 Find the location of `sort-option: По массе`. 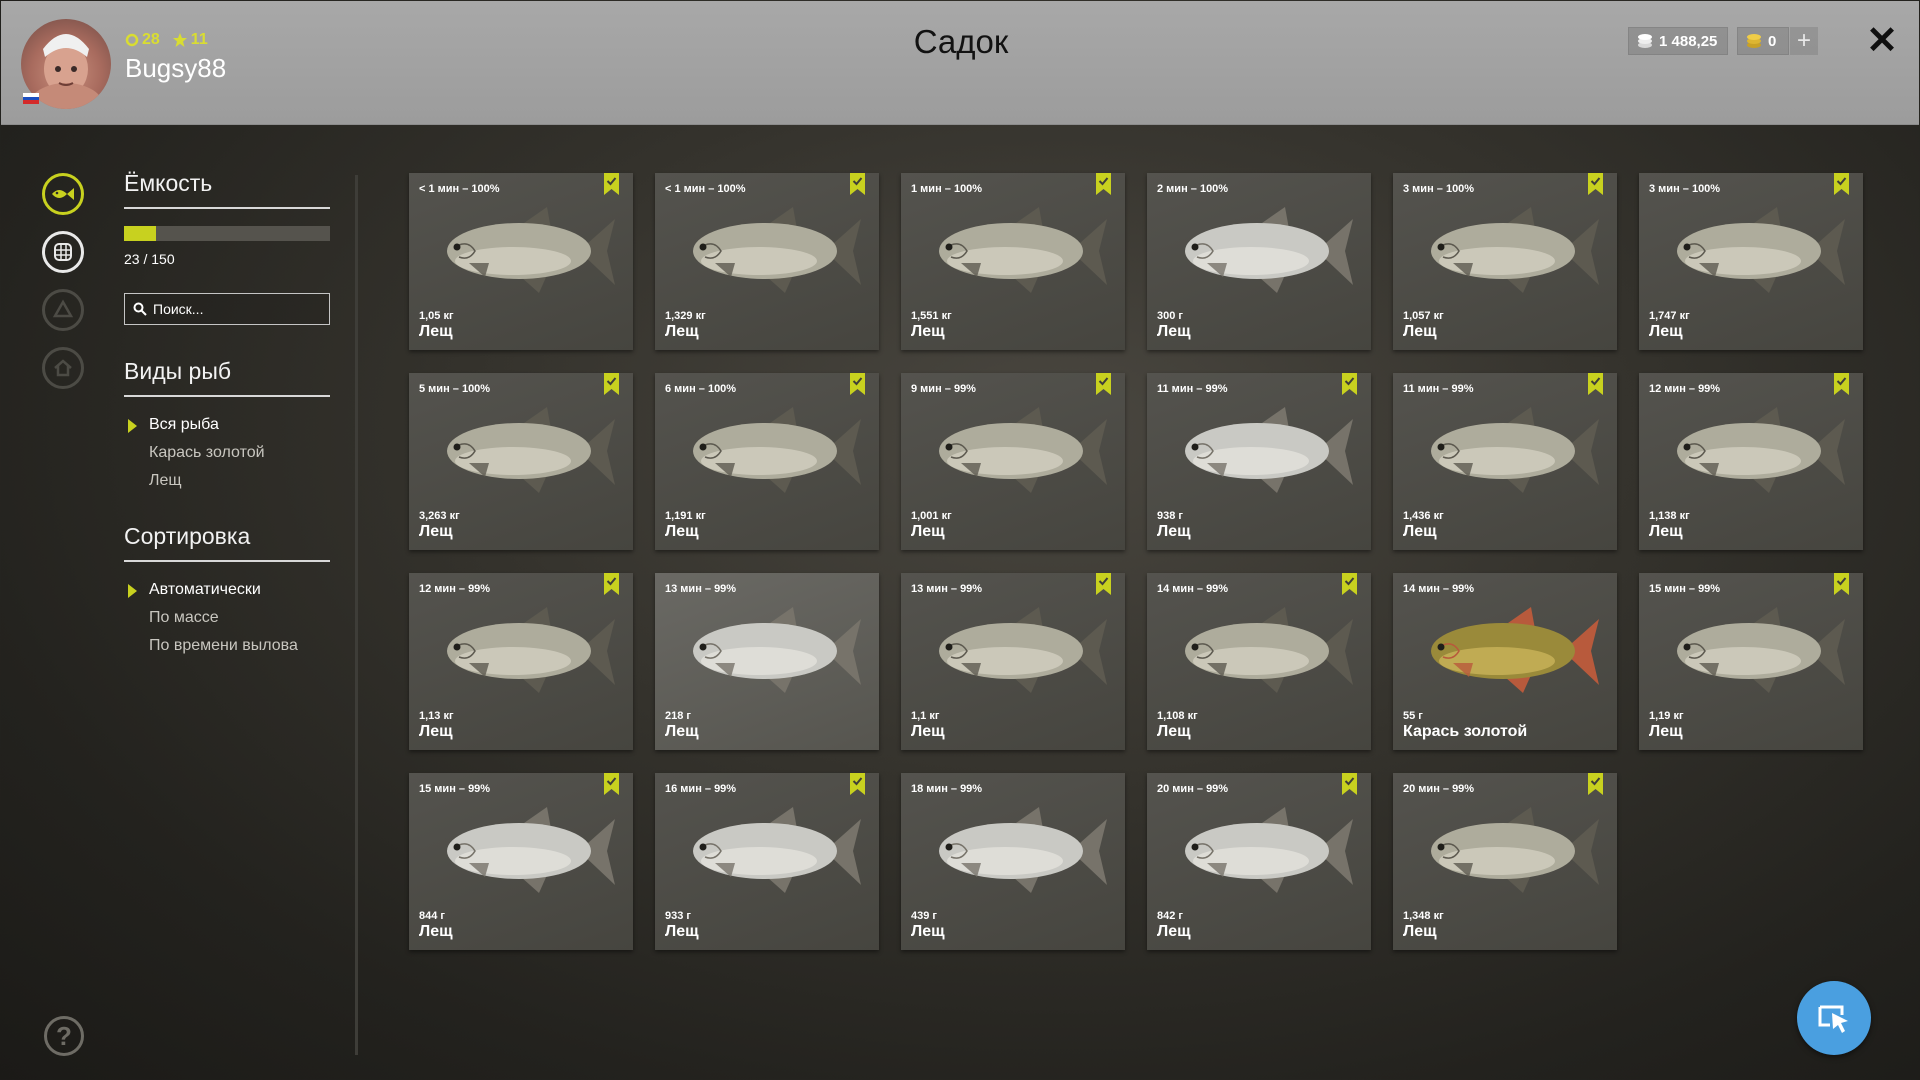

sort-option: По массе is located at coordinates (227, 618).